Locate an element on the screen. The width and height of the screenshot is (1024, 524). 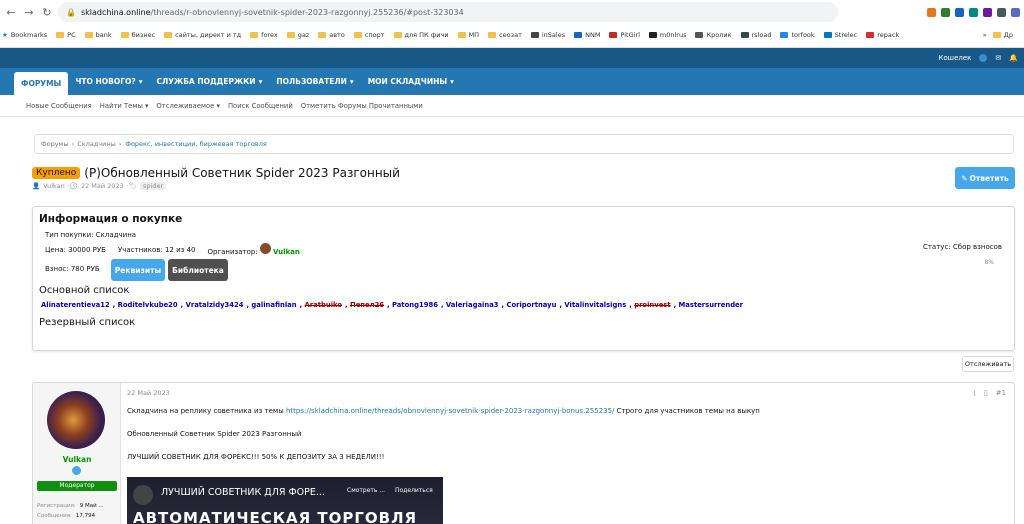
back-icon: ← is located at coordinates (11, 12).